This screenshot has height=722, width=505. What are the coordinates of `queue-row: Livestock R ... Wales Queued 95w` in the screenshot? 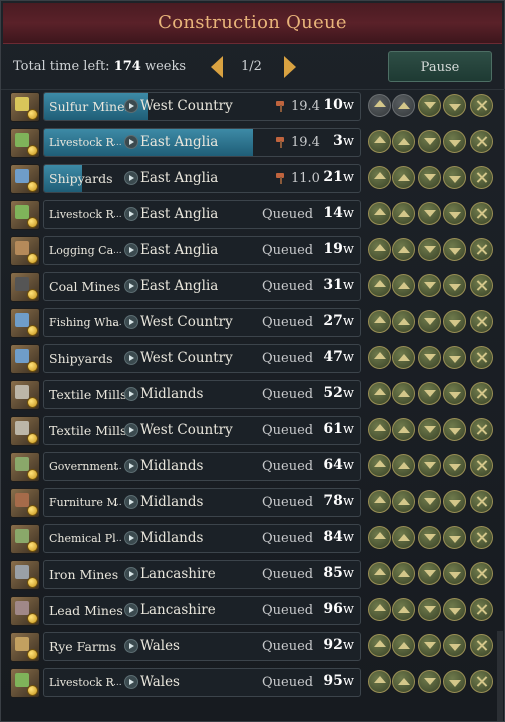 It's located at (253, 684).